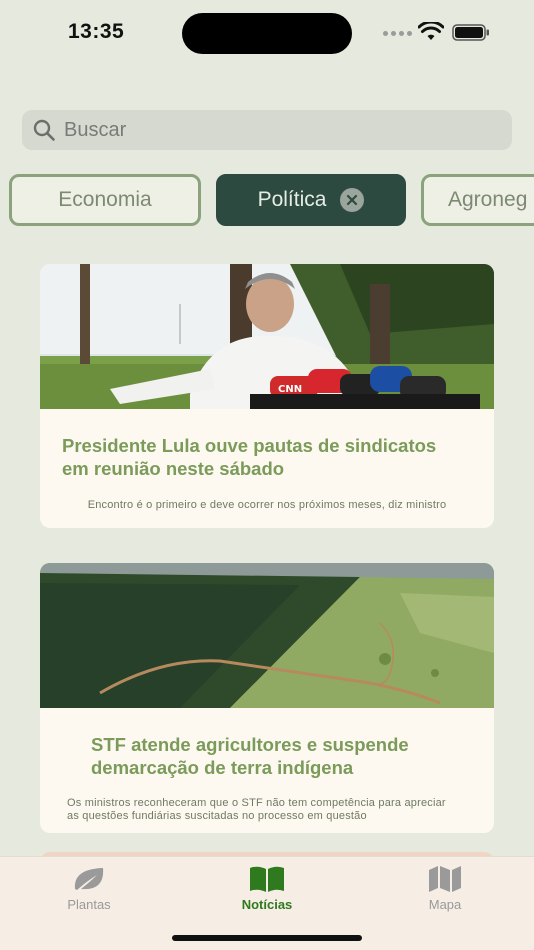 This screenshot has width=534, height=950. I want to click on status-time: 13:35, so click(96, 31).